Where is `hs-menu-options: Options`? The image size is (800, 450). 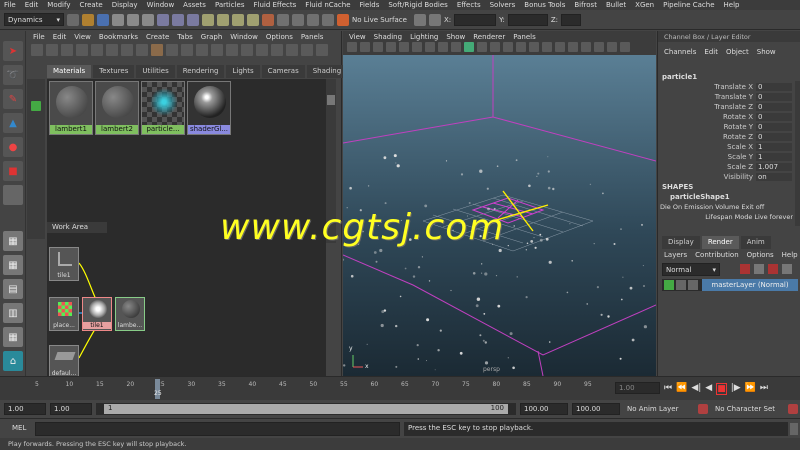 hs-menu-options: Options is located at coordinates (279, 37).